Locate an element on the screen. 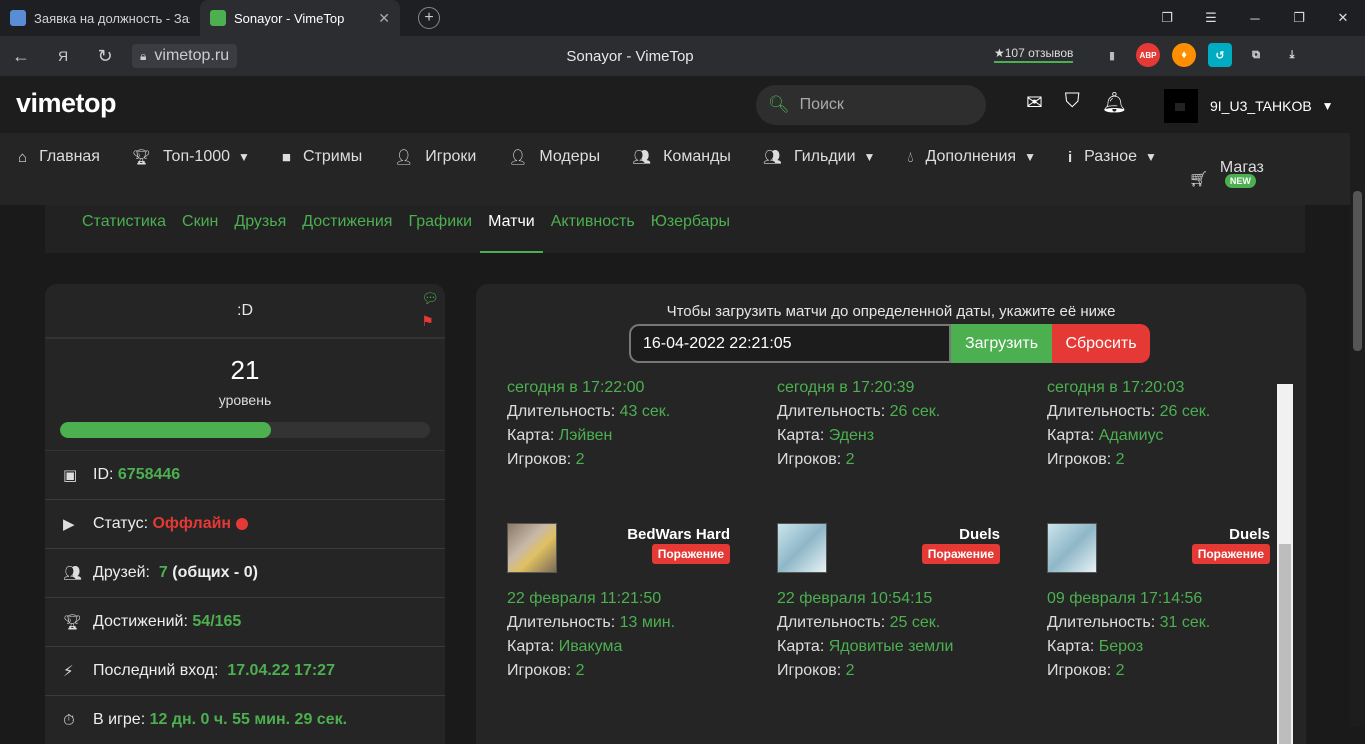 Image resolution: width=1365 pixels, height=744 pixels. site-logo: vimetop is located at coordinates (66, 103).